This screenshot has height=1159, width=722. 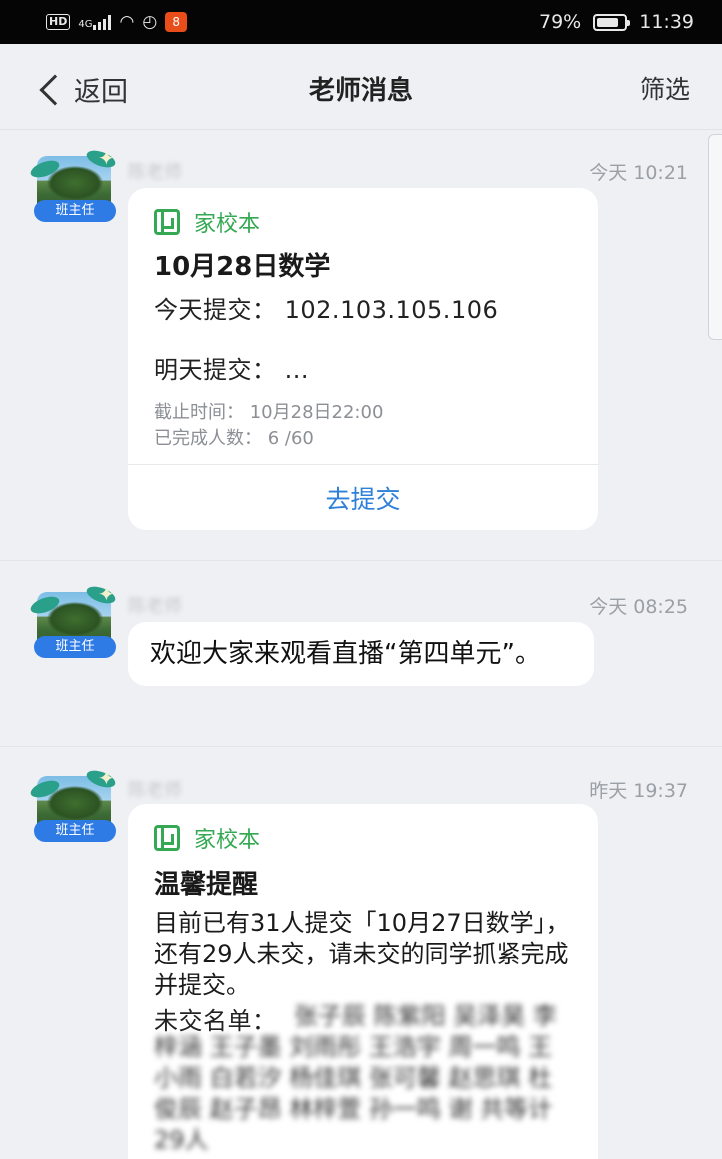 I want to click on clock: 11:39, so click(x=666, y=22).